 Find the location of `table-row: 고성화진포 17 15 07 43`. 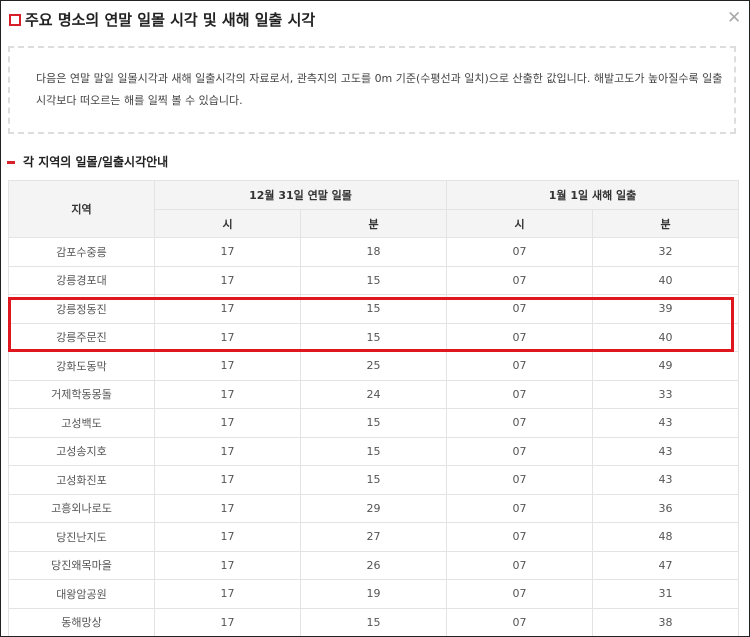

table-row: 고성화진포 17 15 07 43 is located at coordinates (374, 480).